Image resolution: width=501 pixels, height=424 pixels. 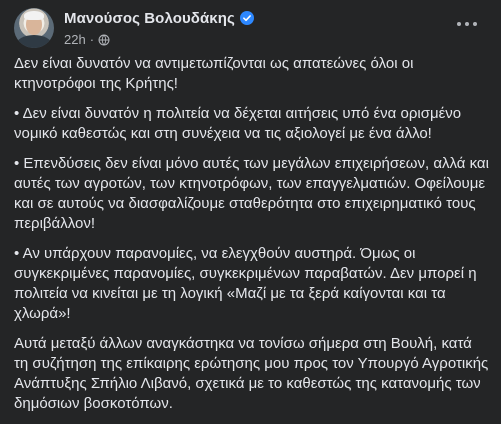 I want to click on more-options-icon, so click(x=459, y=24).